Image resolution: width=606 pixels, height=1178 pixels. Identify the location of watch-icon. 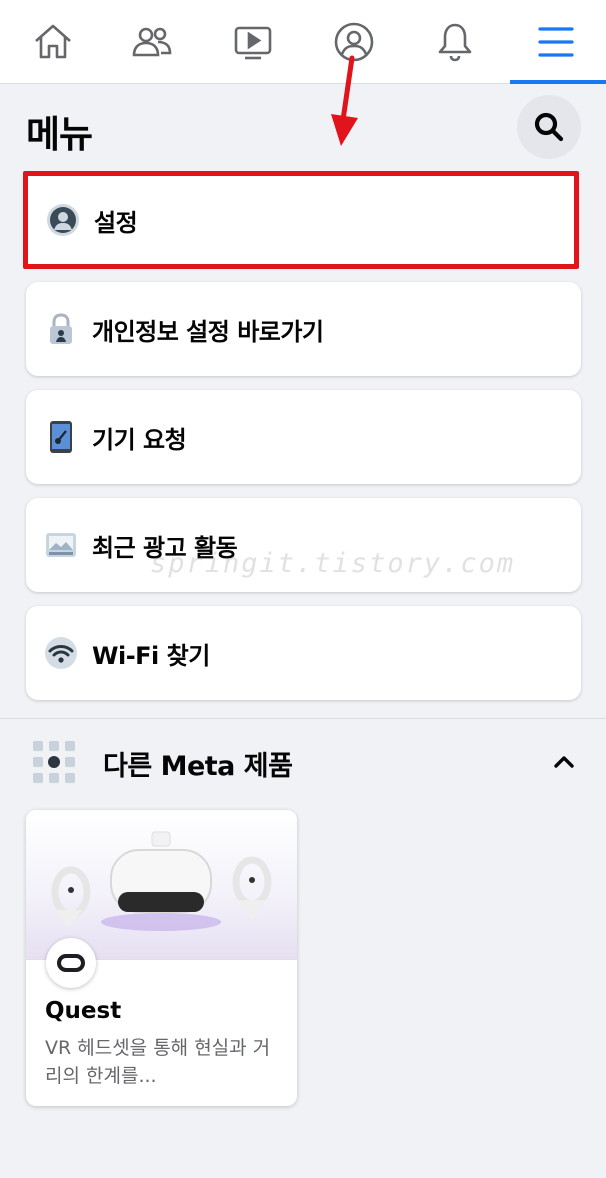
(252, 43).